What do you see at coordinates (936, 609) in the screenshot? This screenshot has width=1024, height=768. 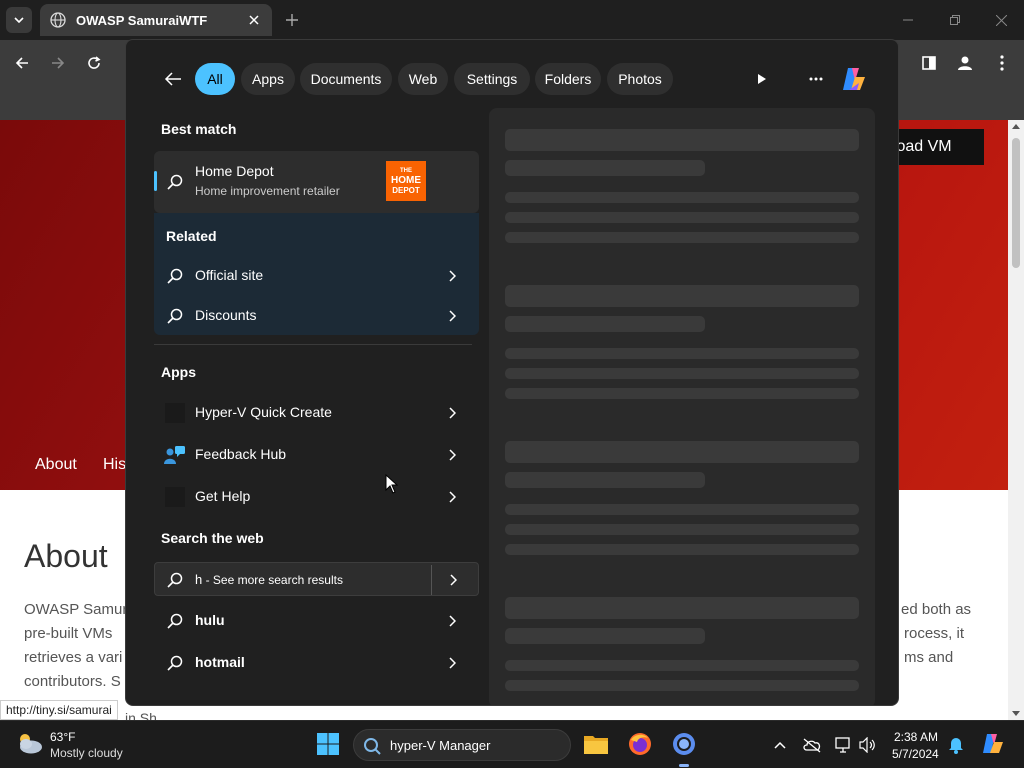 I see `body-text-line: ed both as` at bounding box center [936, 609].